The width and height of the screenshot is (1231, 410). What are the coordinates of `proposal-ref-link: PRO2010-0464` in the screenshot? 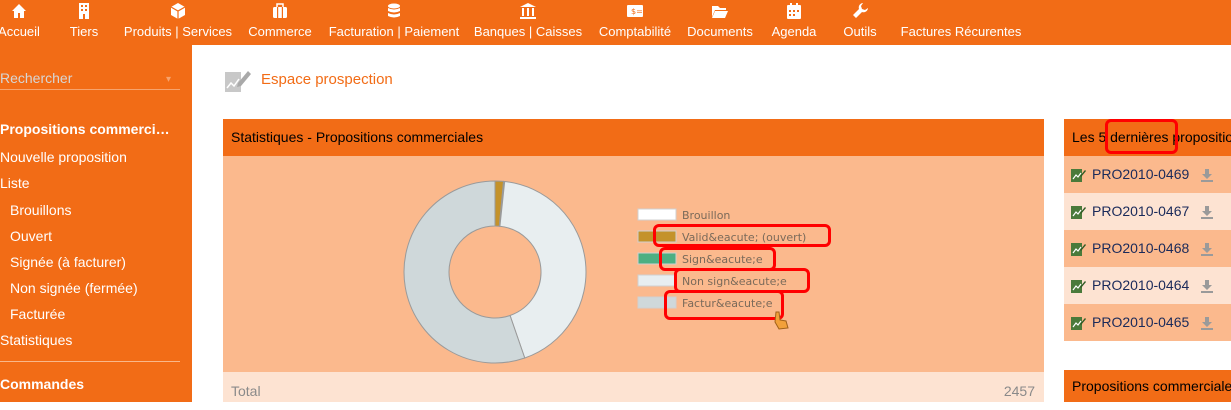 It's located at (1140, 285).